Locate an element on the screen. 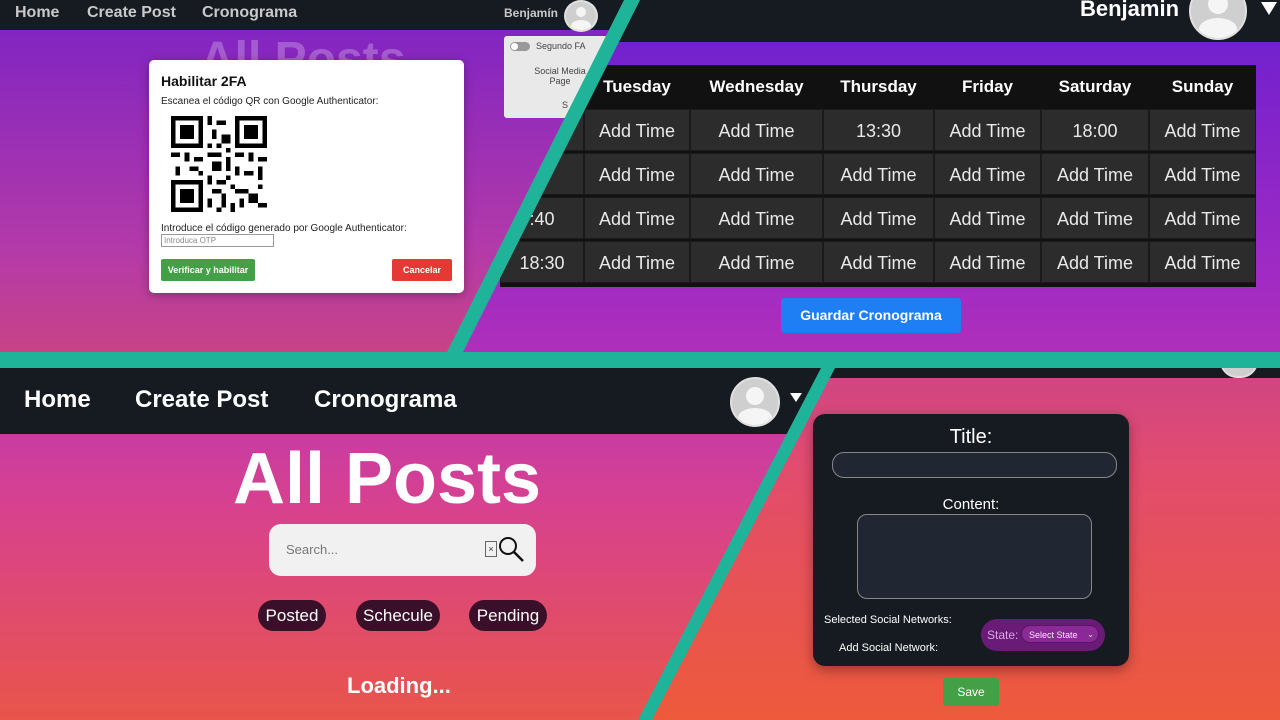 The width and height of the screenshot is (1280, 720). day-header: Friday is located at coordinates (987, 86).